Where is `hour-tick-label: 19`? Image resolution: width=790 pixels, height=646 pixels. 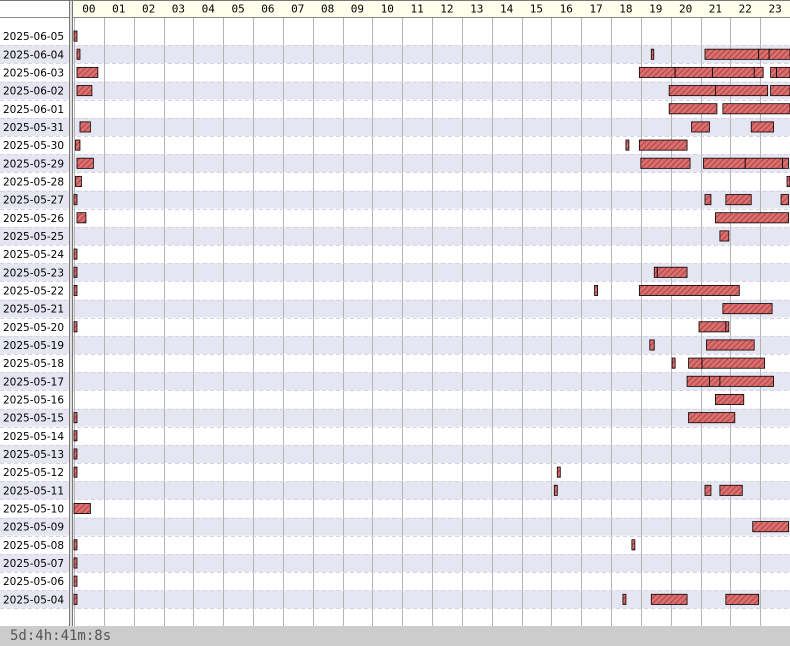 hour-tick-label: 19 is located at coordinates (655, 9).